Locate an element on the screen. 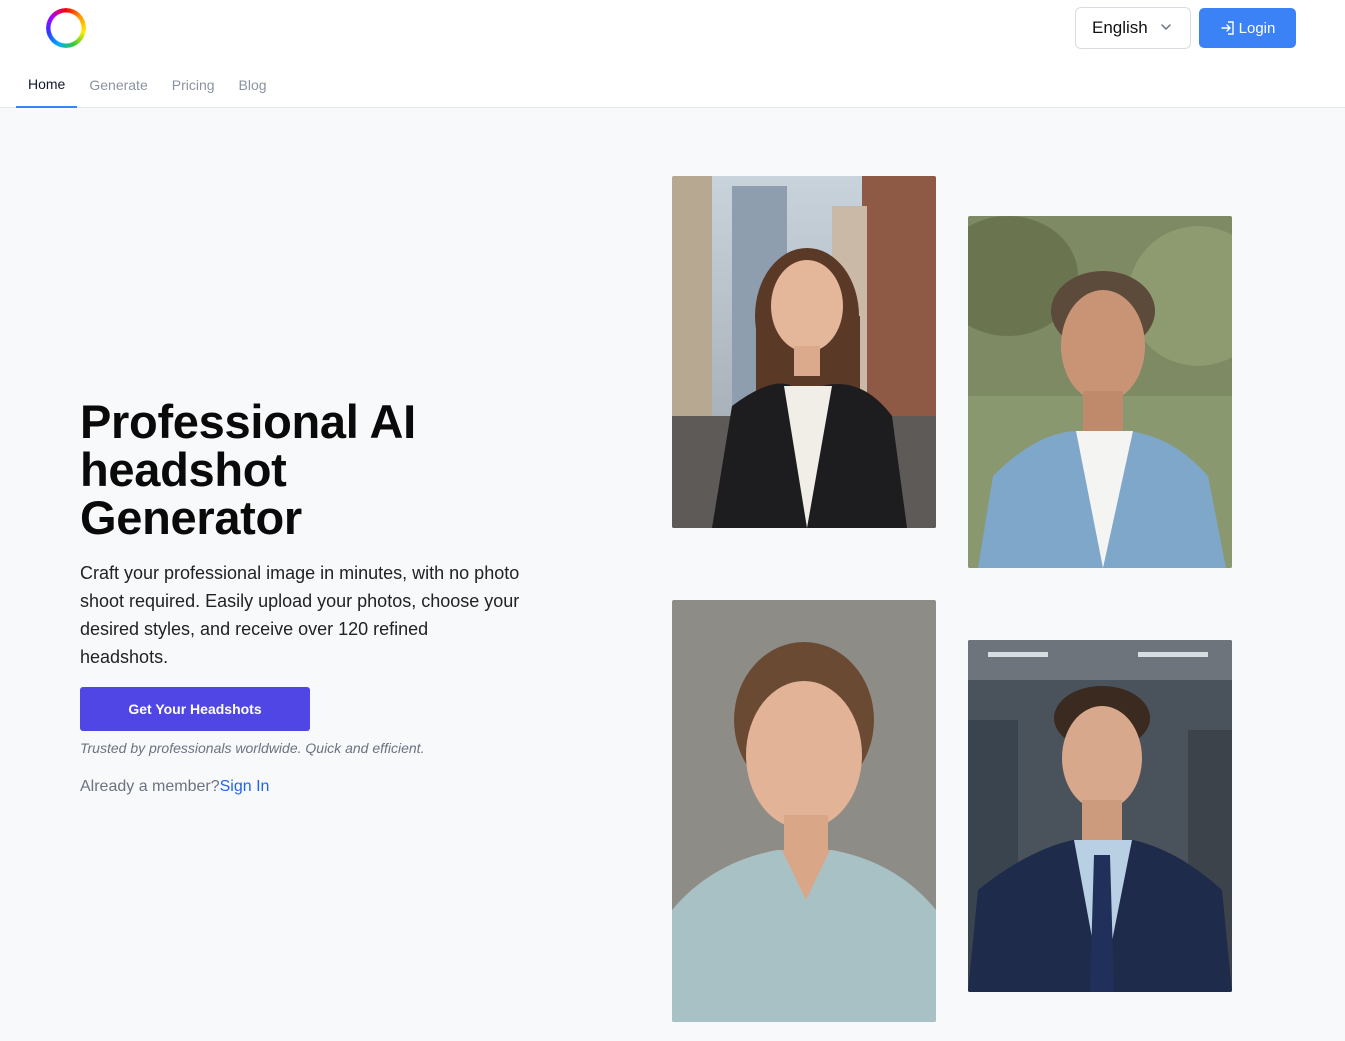  main-nav-tabs: Home Generate Pricing Blog is located at coordinates (147, 85).